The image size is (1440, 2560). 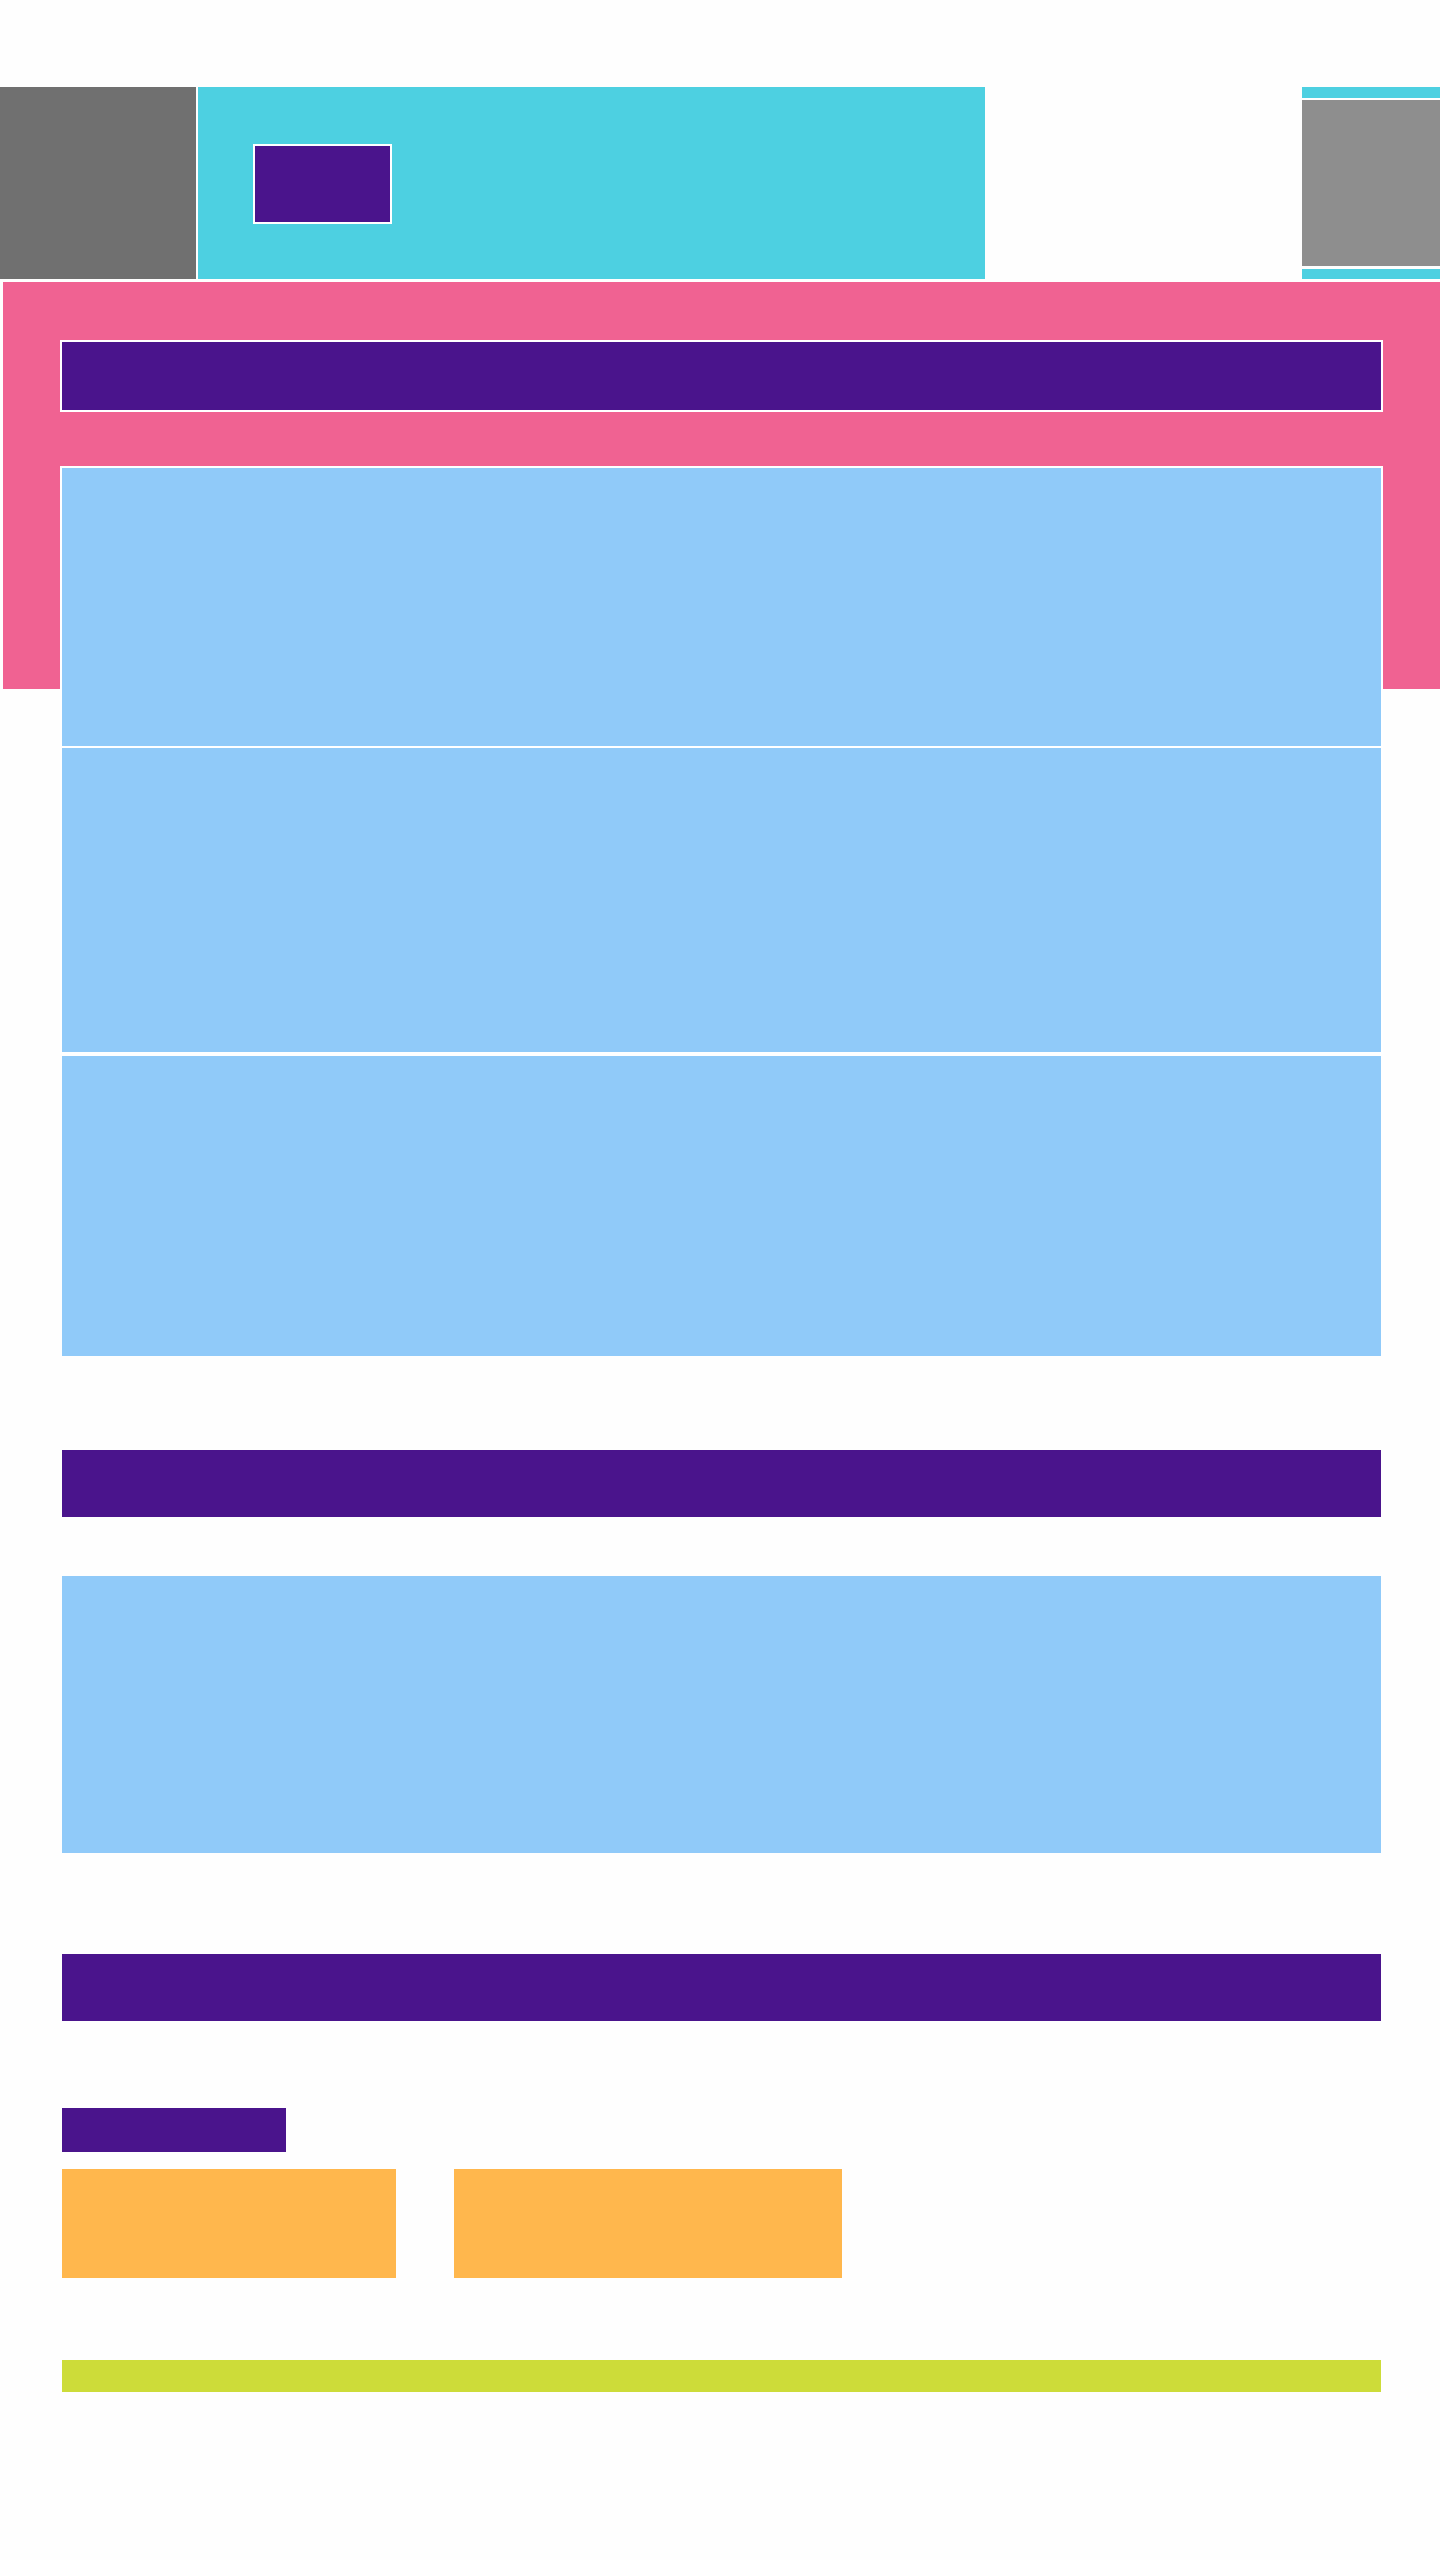 I want to click on hero-title-bar, so click(x=721, y=376).